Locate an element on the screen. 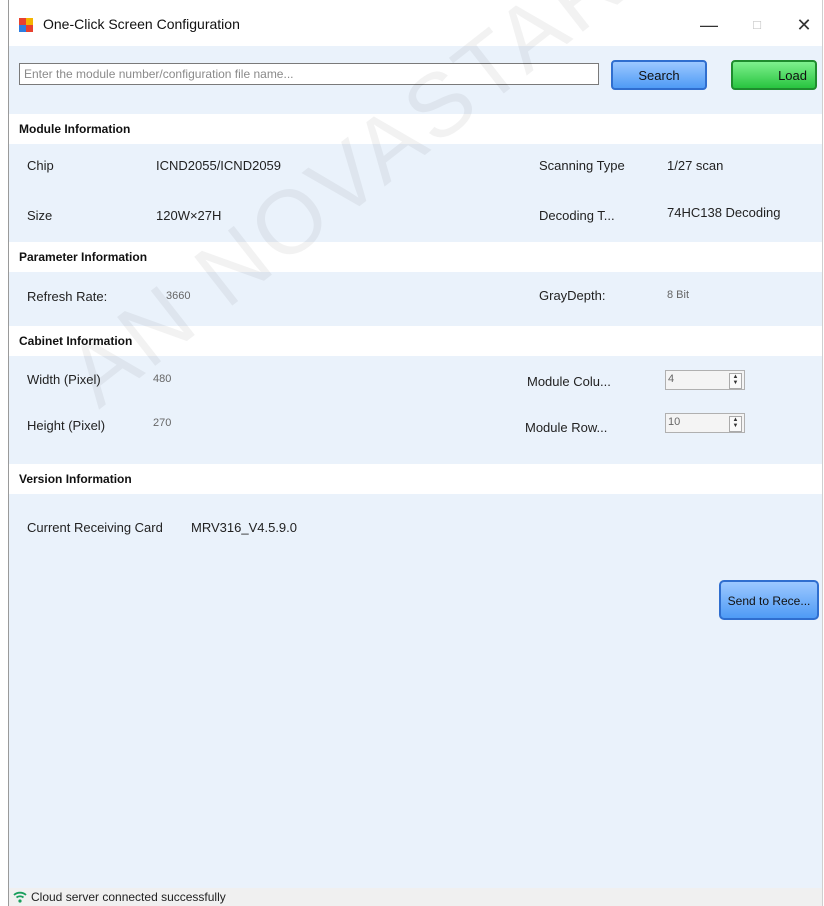 This screenshot has width=824, height=906. module-rows-stepper: 10 ▲ ▼ is located at coordinates (705, 423).